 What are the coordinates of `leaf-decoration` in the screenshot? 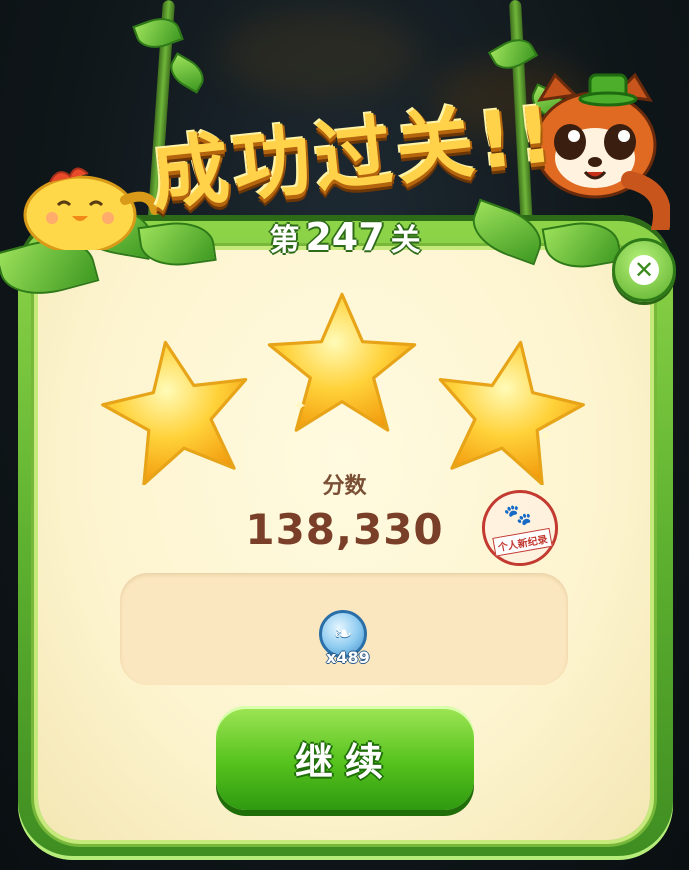 It's located at (158, 33).